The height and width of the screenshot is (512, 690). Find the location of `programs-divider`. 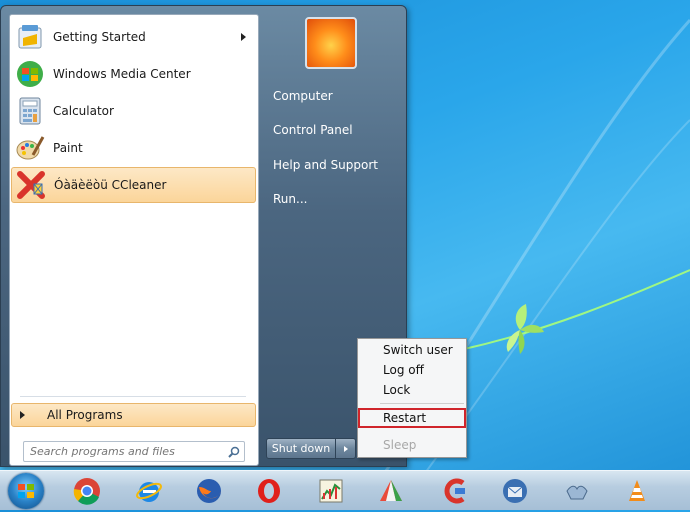

programs-divider is located at coordinates (133, 396).